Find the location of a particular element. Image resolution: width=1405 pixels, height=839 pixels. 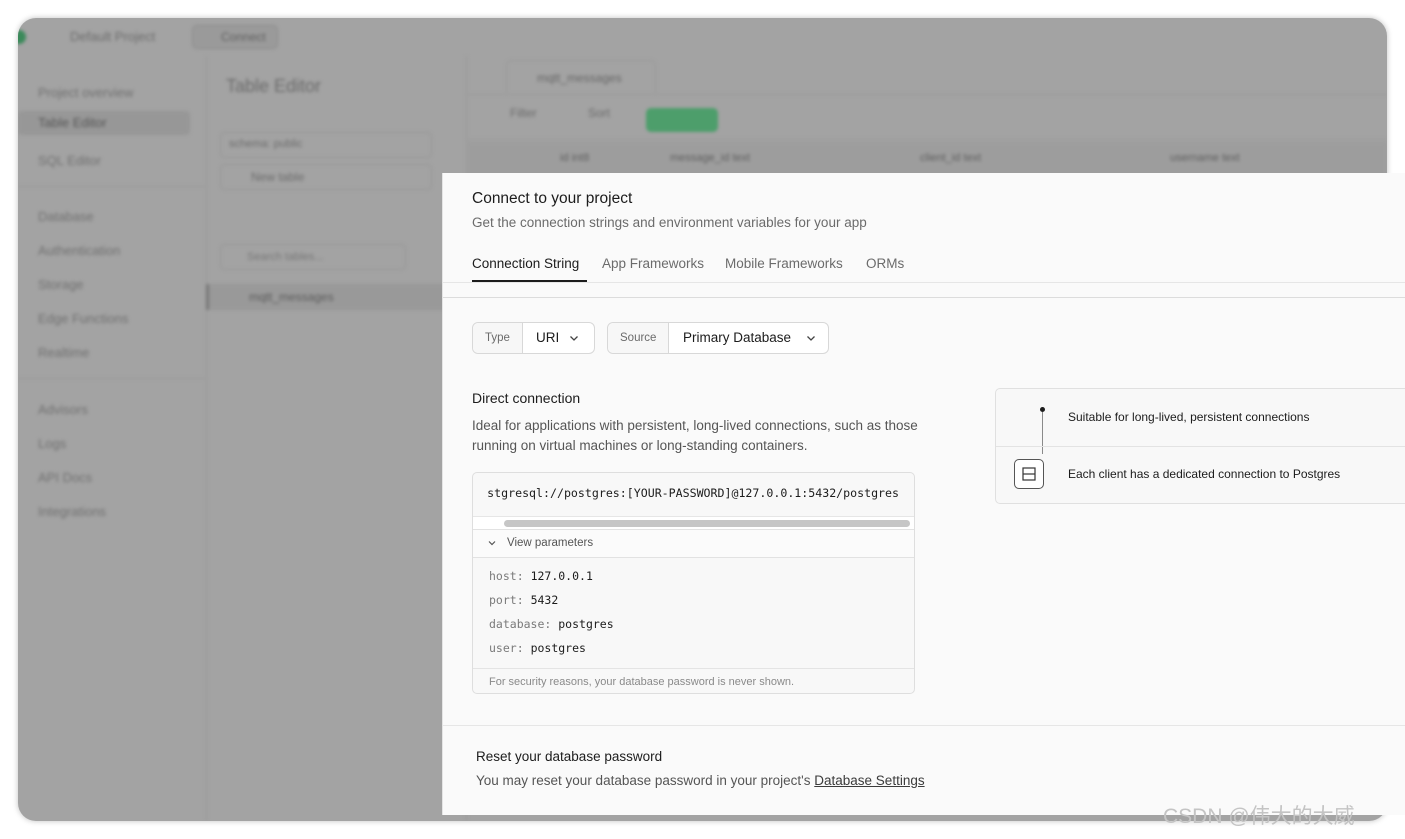

dialog-title: Connect to your project is located at coordinates (552, 198).